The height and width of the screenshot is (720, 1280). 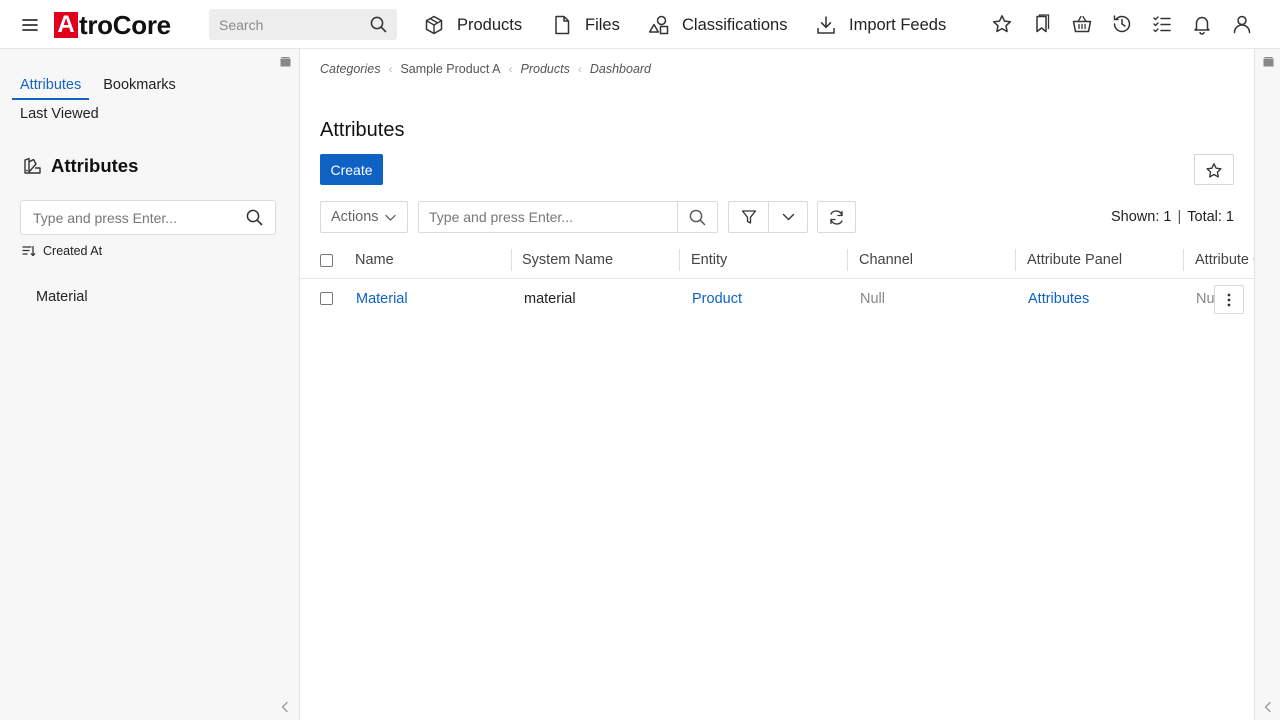 What do you see at coordinates (285, 707) in the screenshot?
I see `collapse-left-icon` at bounding box center [285, 707].